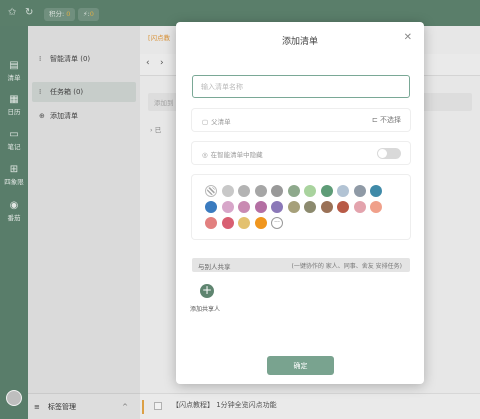 The height and width of the screenshot is (419, 480). What do you see at coordinates (214, 267) in the screenshot?
I see `share-title: 与别人共享` at bounding box center [214, 267].